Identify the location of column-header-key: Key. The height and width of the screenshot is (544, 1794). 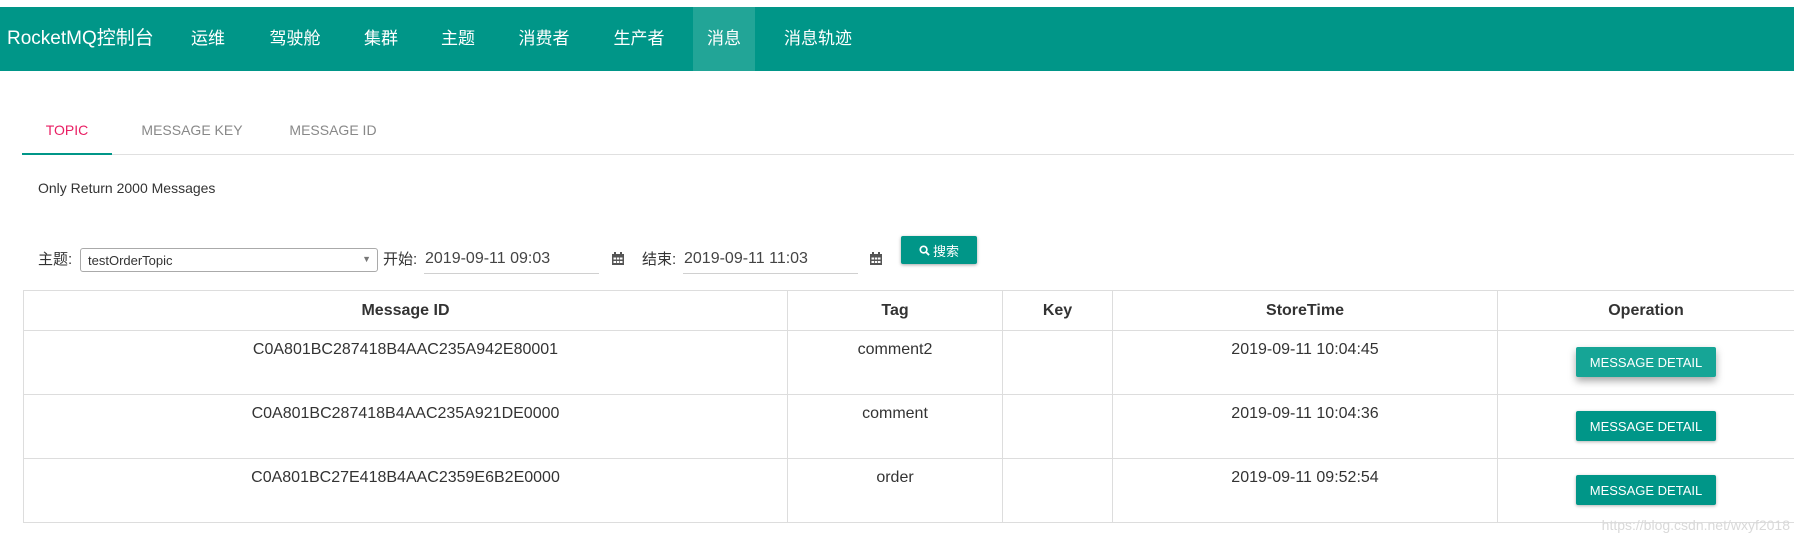
(1057, 310).